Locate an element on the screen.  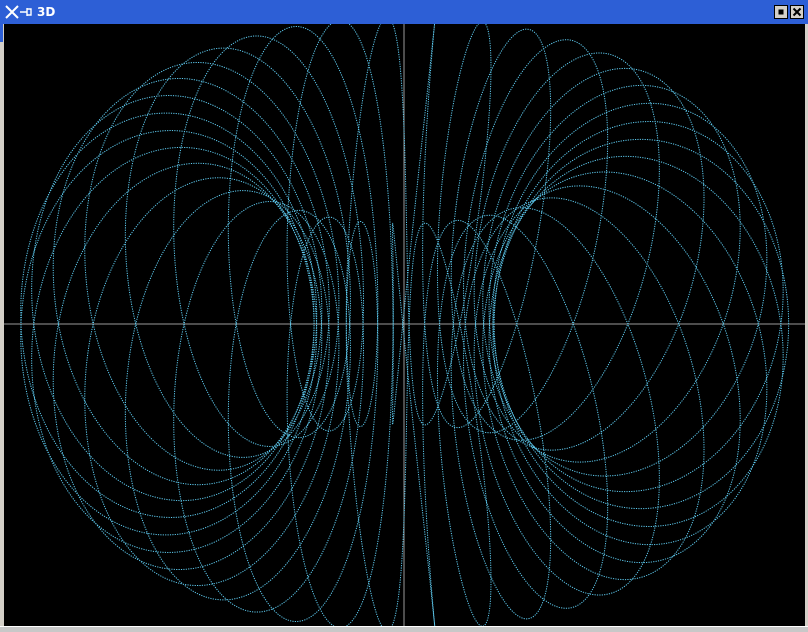
title-bar: 3D is located at coordinates (404, 12).